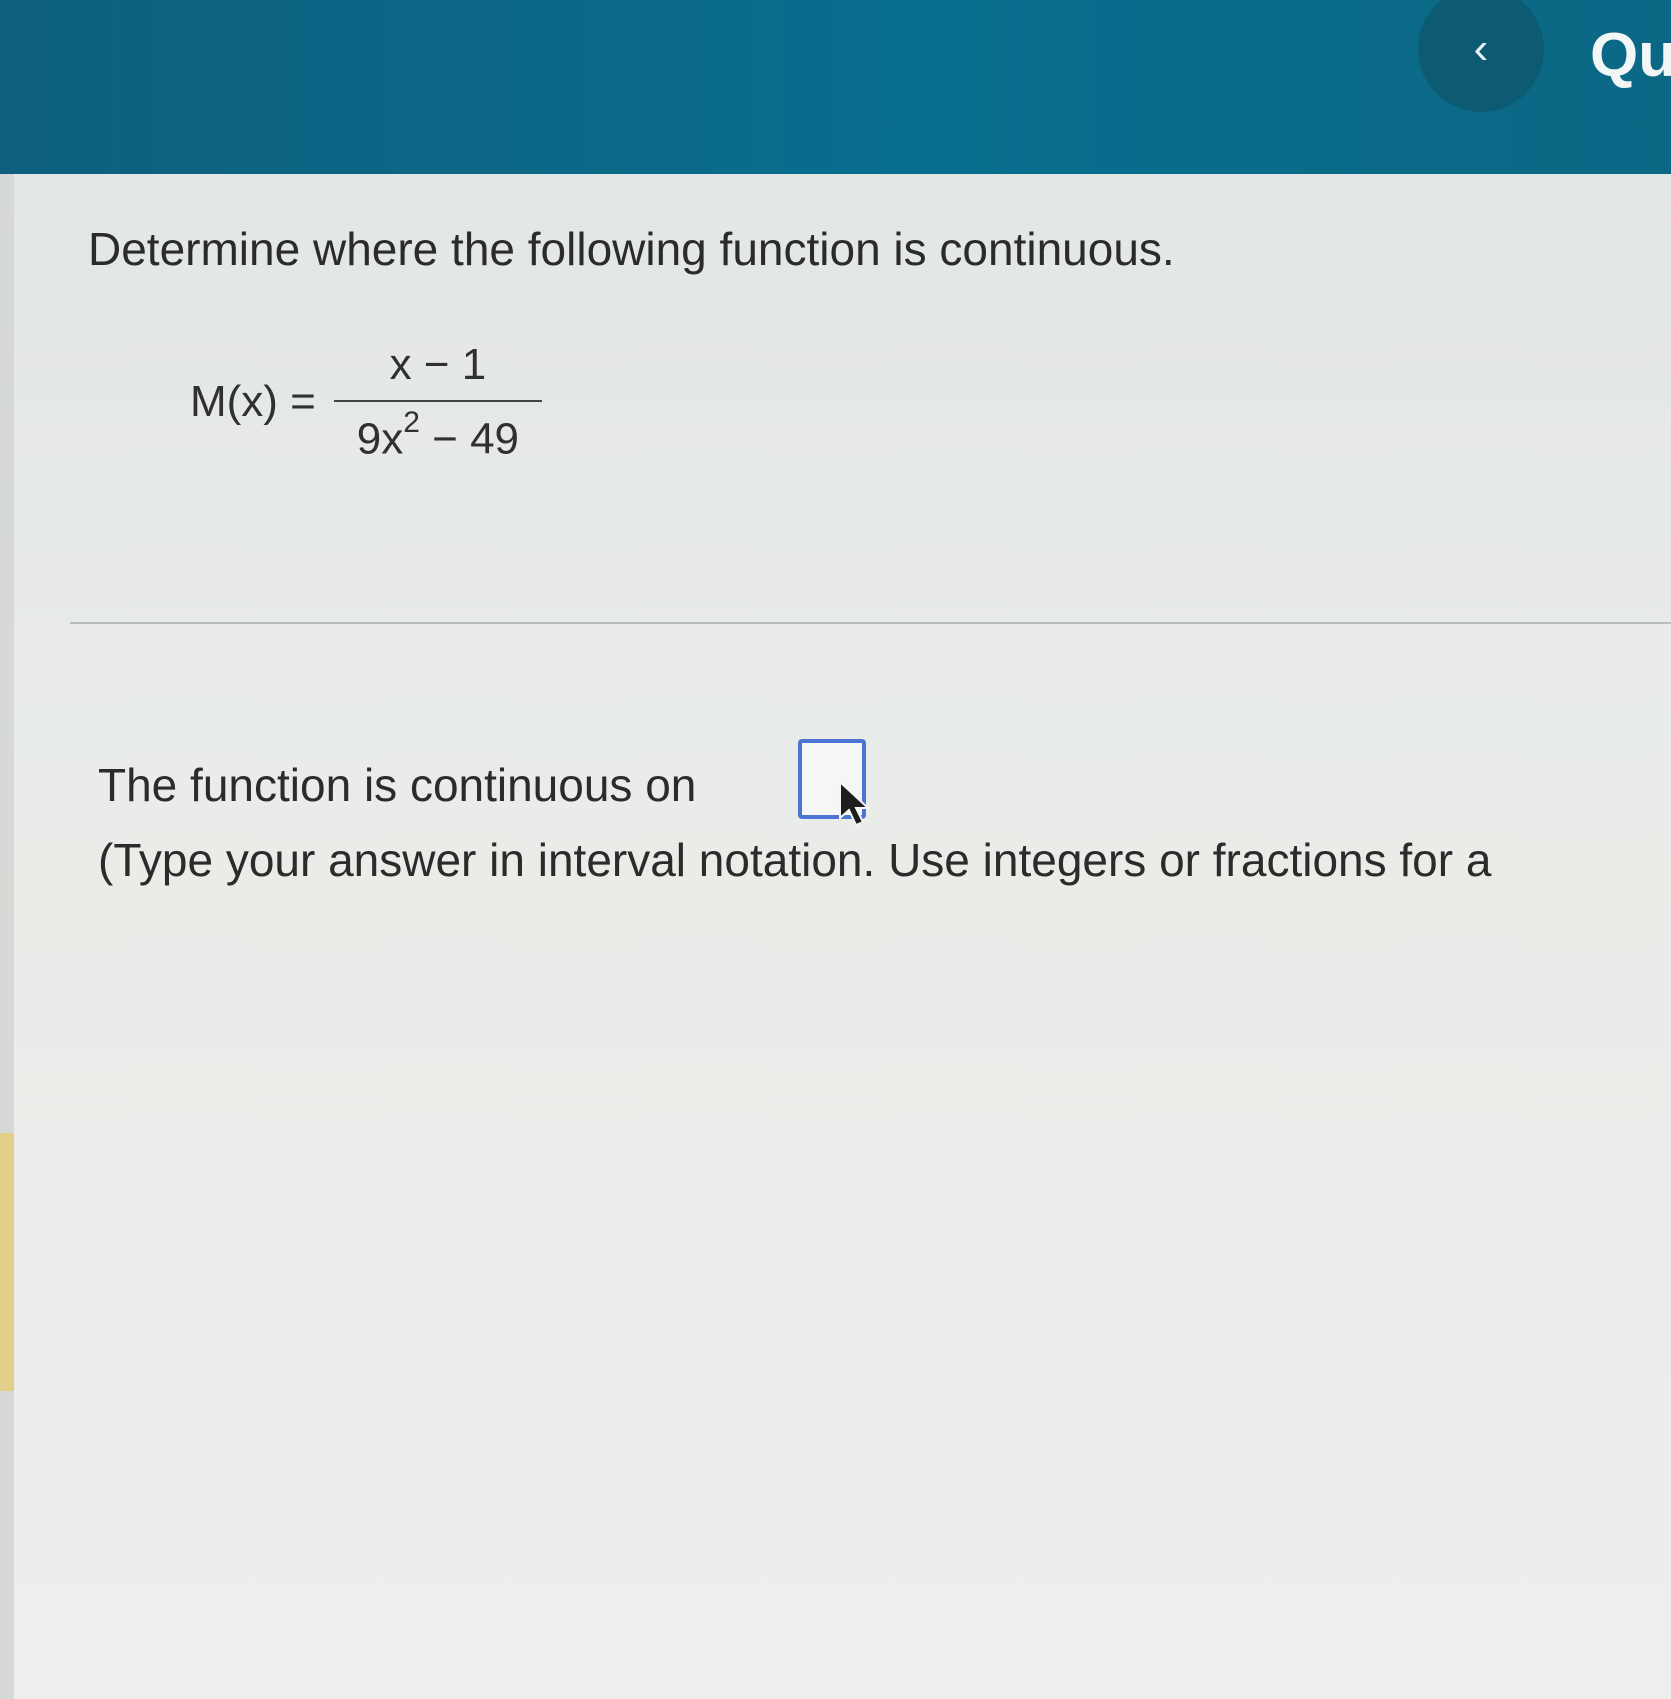 This screenshot has height=1699, width=1671. What do you see at coordinates (253, 402) in the screenshot?
I see `function-name: M(x) =` at bounding box center [253, 402].